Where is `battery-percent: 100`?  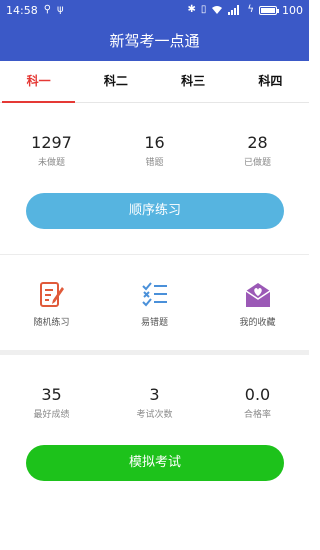
battery-percent: 100 is located at coordinates (292, 10).